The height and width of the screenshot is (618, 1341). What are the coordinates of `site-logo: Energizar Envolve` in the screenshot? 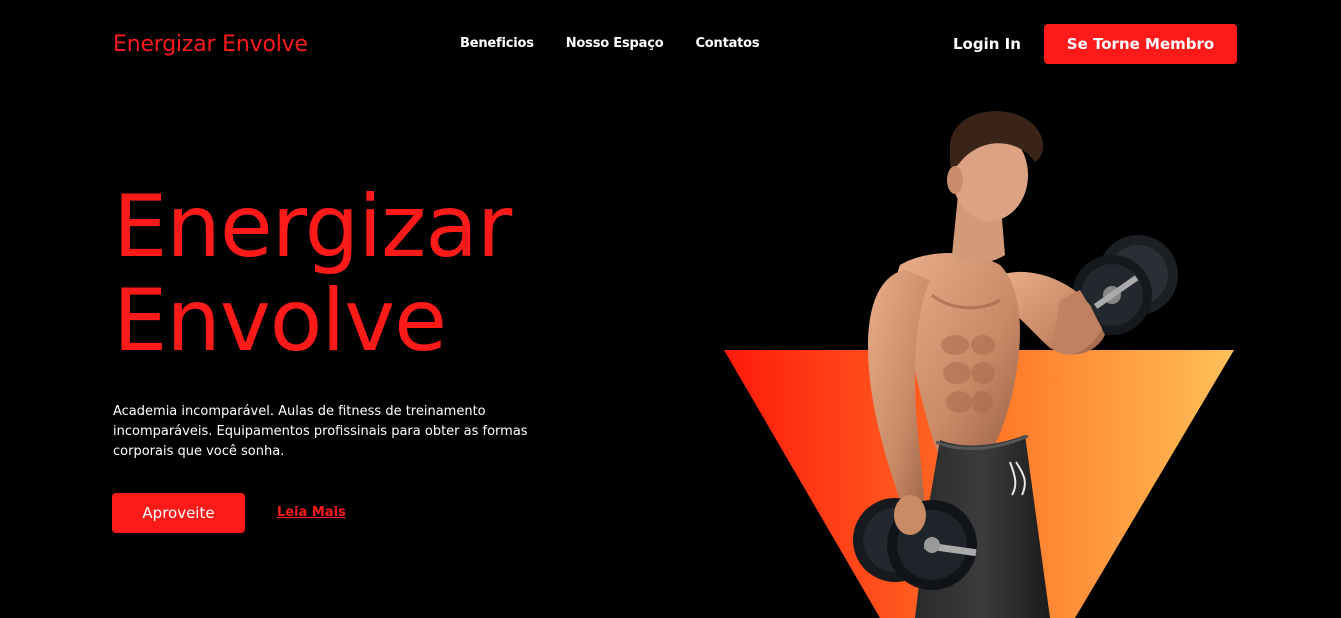 It's located at (210, 44).